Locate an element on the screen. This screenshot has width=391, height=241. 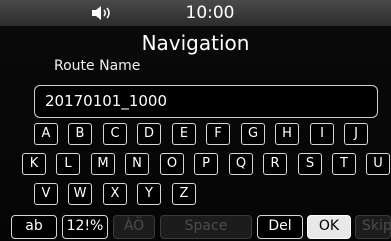
status-bar: 10:00 is located at coordinates (195, 13).